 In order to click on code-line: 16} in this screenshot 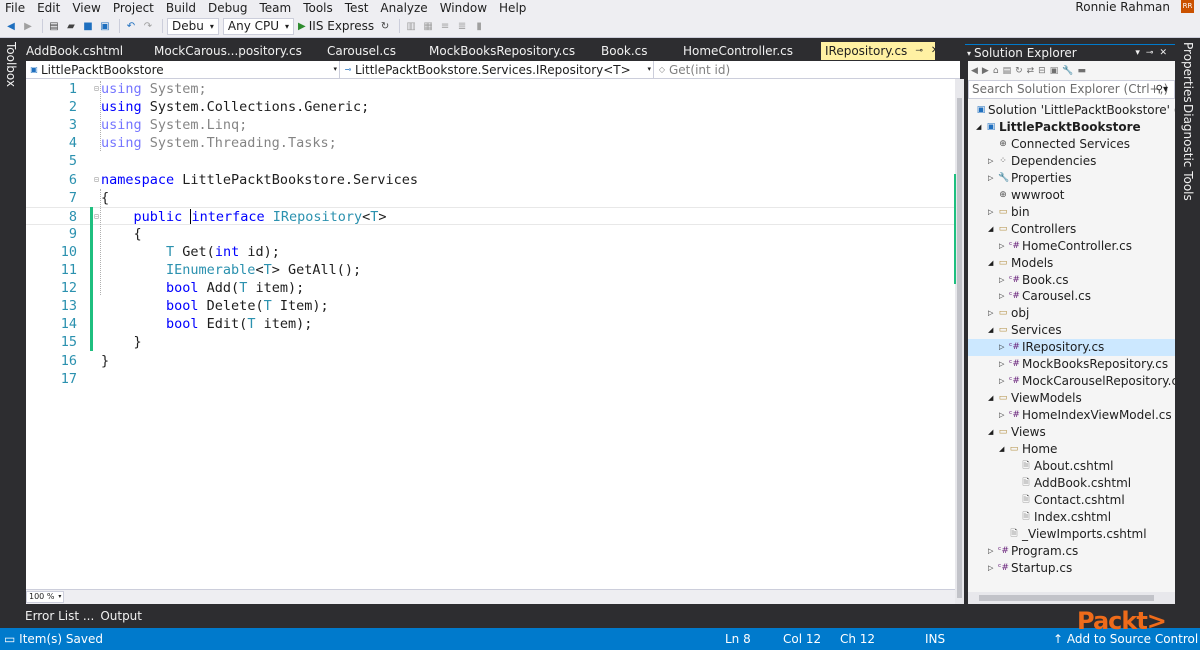, I will do `click(490, 361)`.